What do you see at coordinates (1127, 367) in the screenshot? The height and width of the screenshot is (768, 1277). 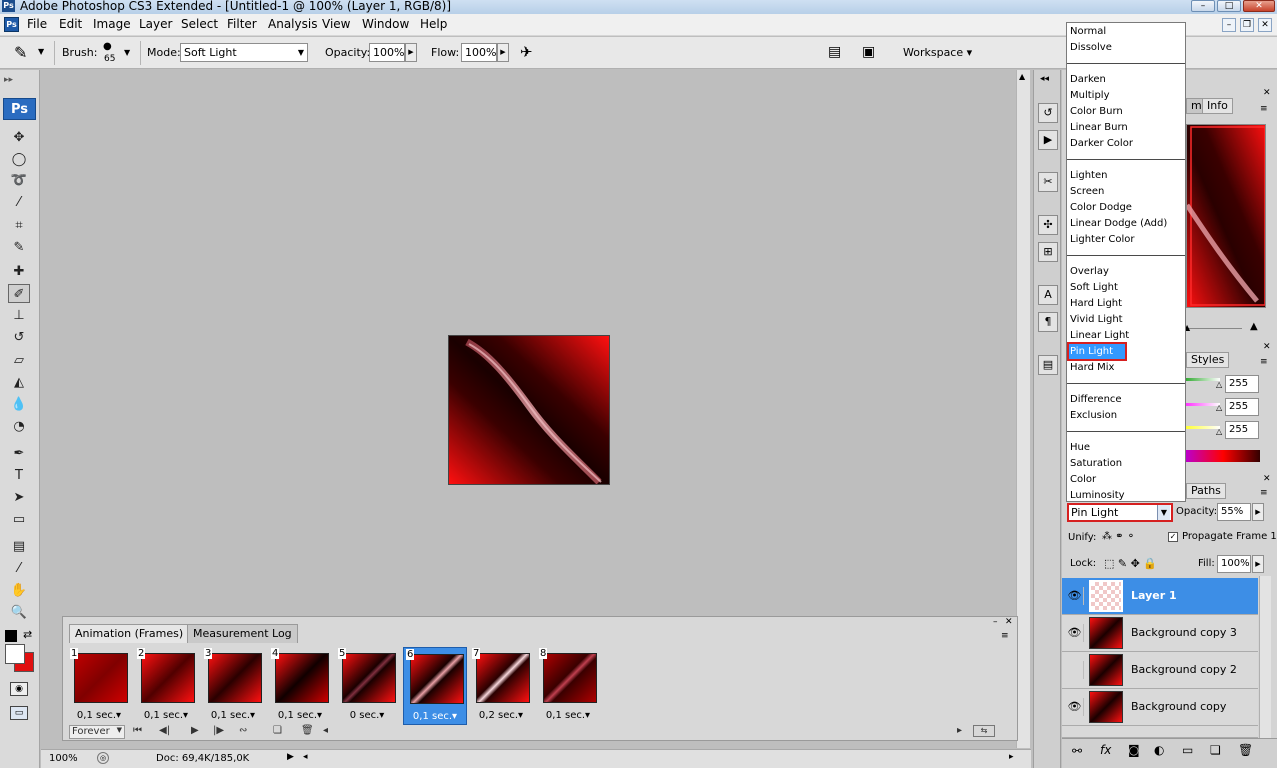 I see `blend-option-hard-mix: Hard Mix` at bounding box center [1127, 367].